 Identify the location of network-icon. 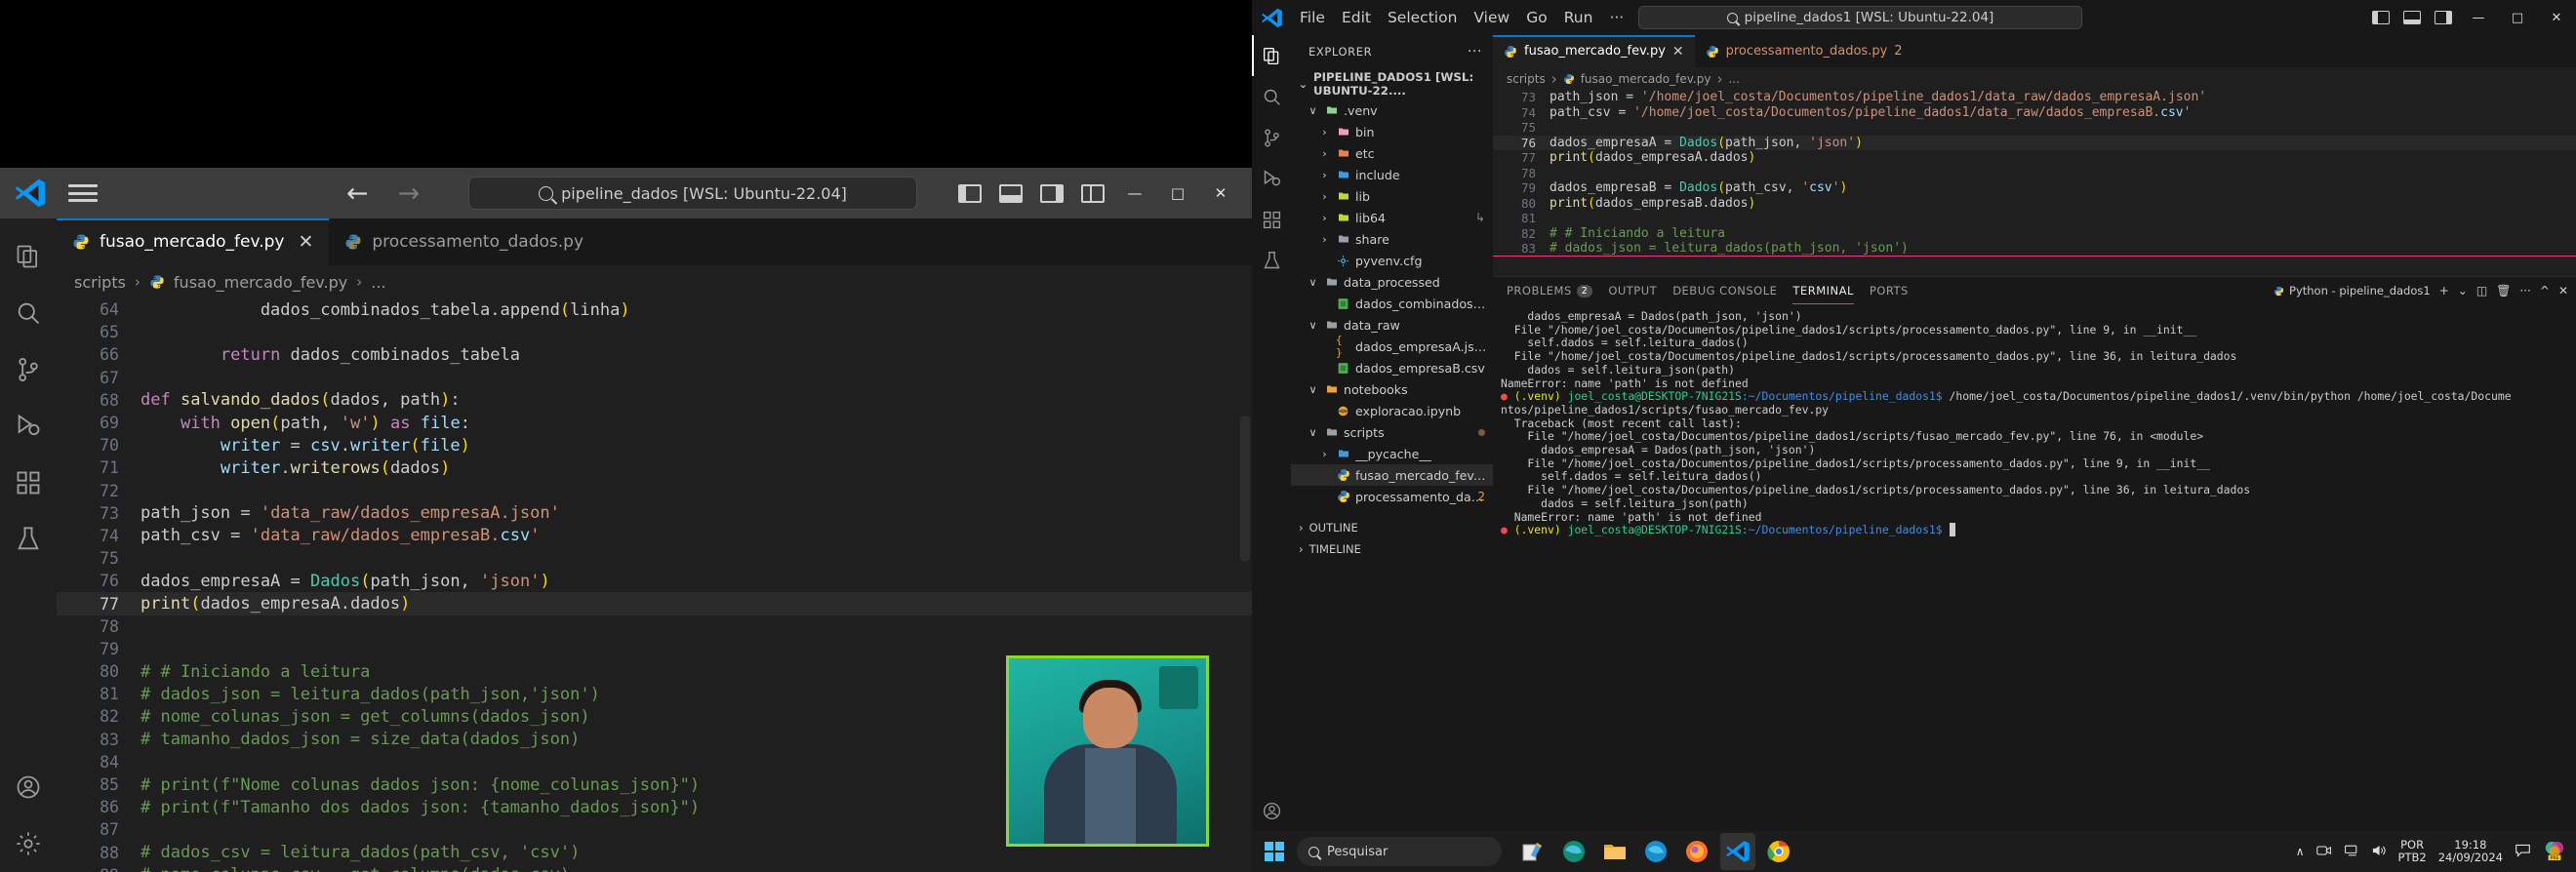
(2351, 852).